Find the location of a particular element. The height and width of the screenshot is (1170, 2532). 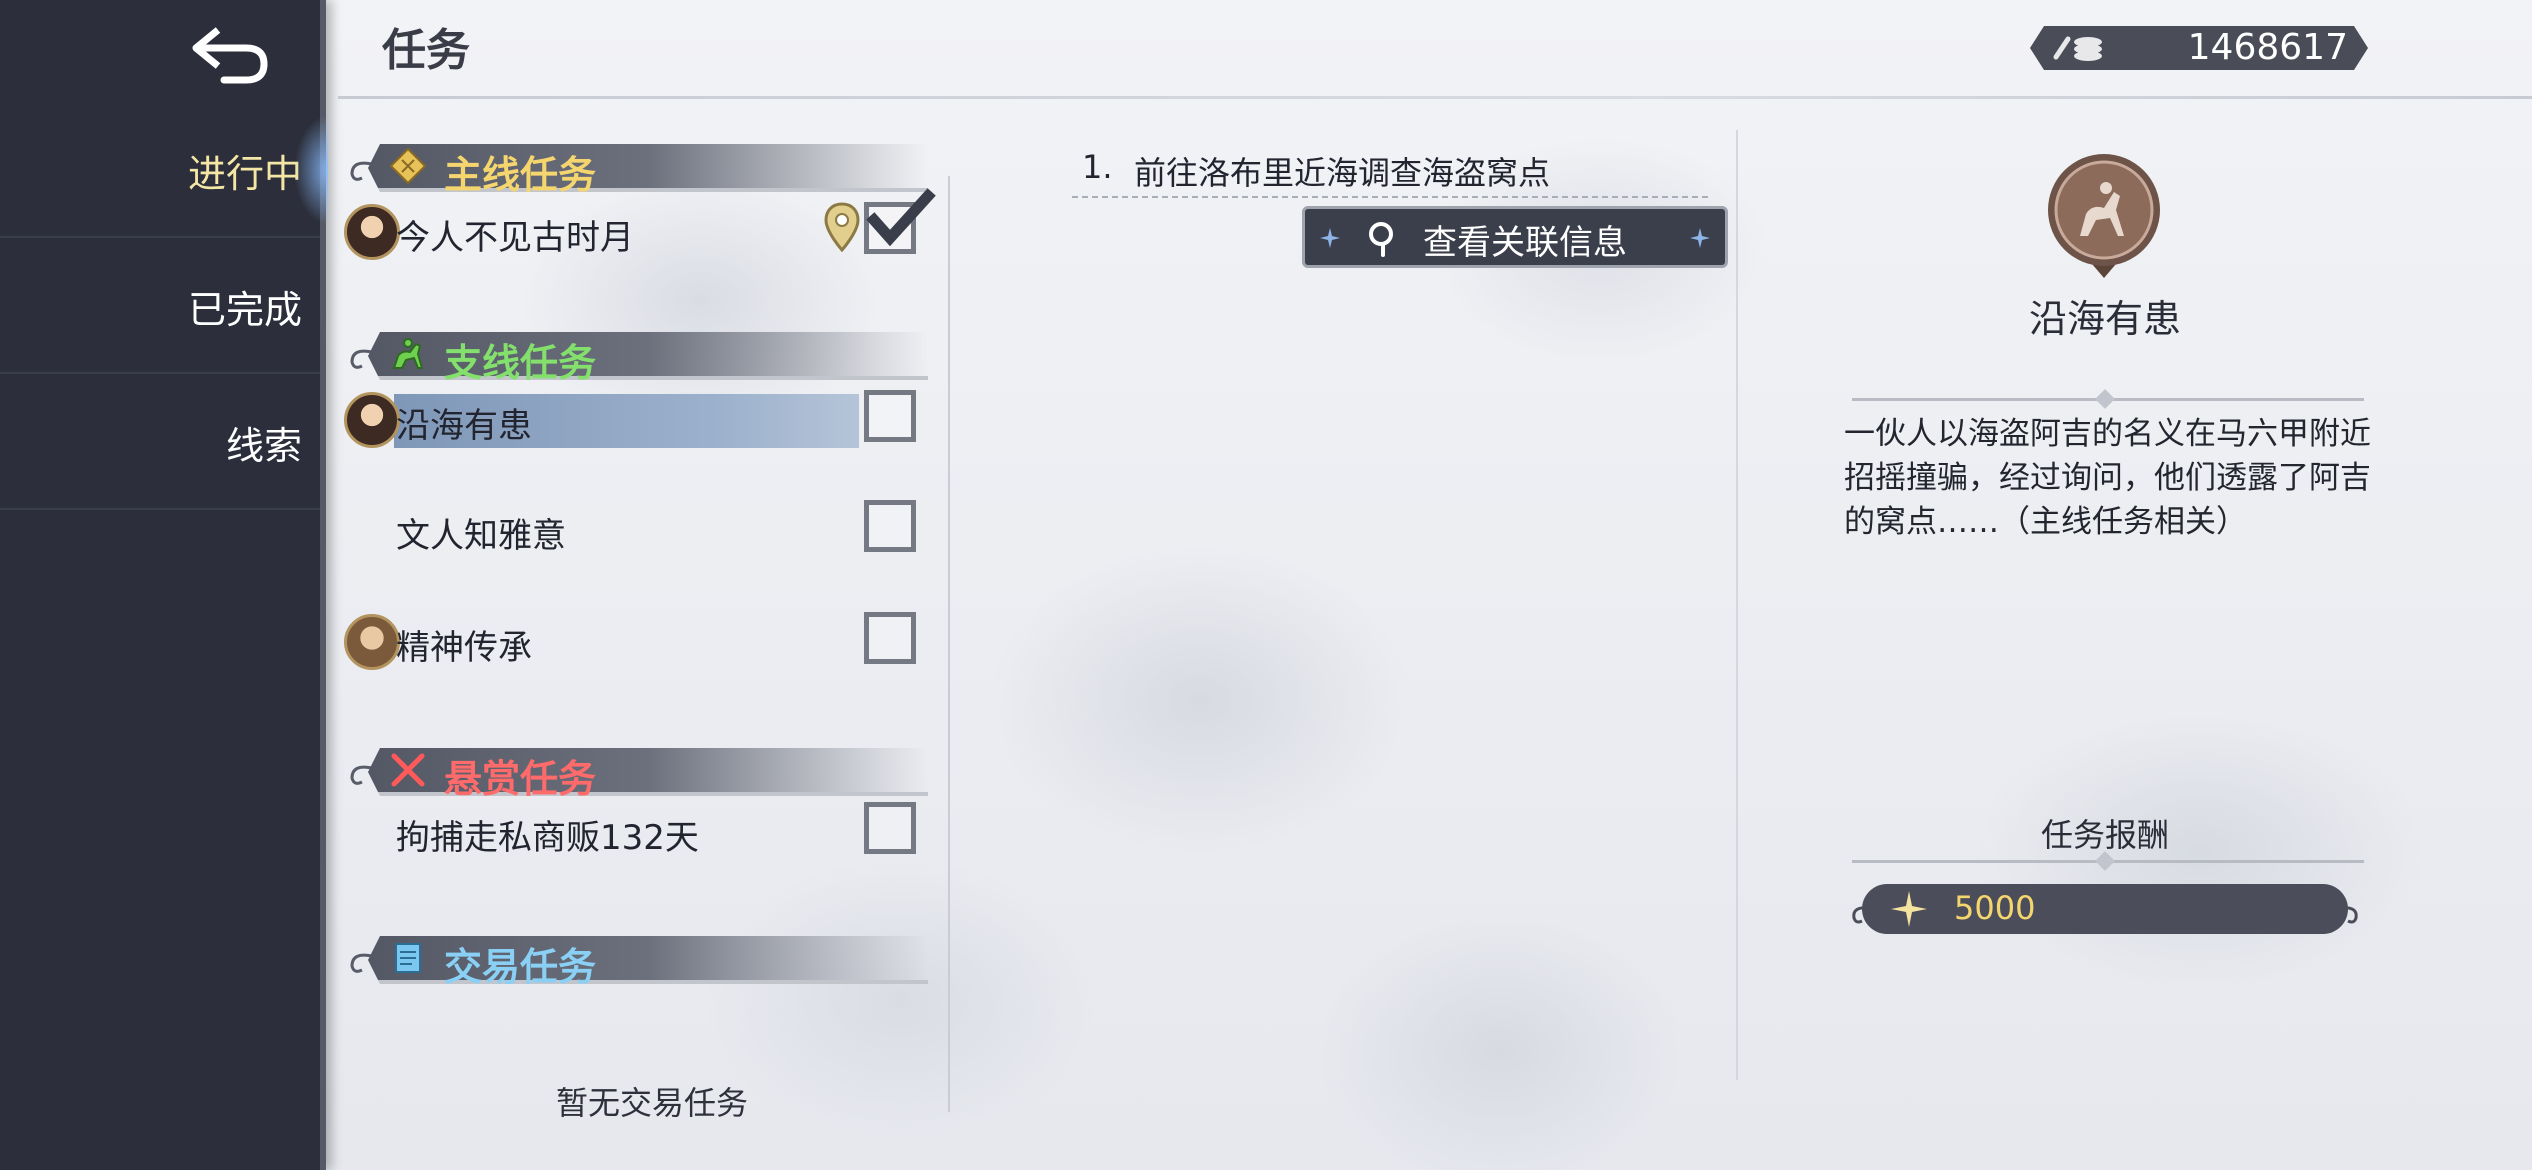

button-label: 查看关联信息 is located at coordinates (1525, 243).